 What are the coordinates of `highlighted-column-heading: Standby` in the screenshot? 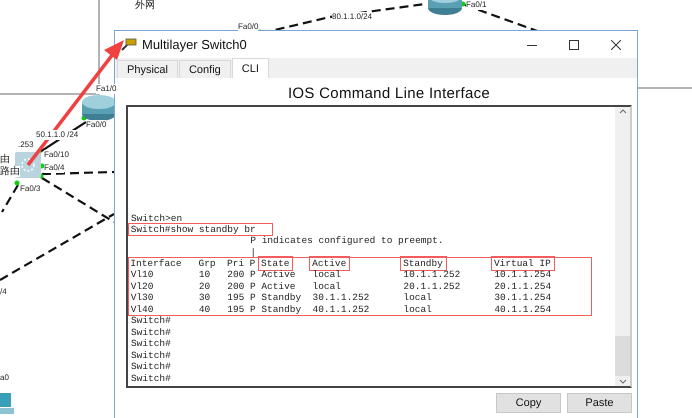 It's located at (423, 263).